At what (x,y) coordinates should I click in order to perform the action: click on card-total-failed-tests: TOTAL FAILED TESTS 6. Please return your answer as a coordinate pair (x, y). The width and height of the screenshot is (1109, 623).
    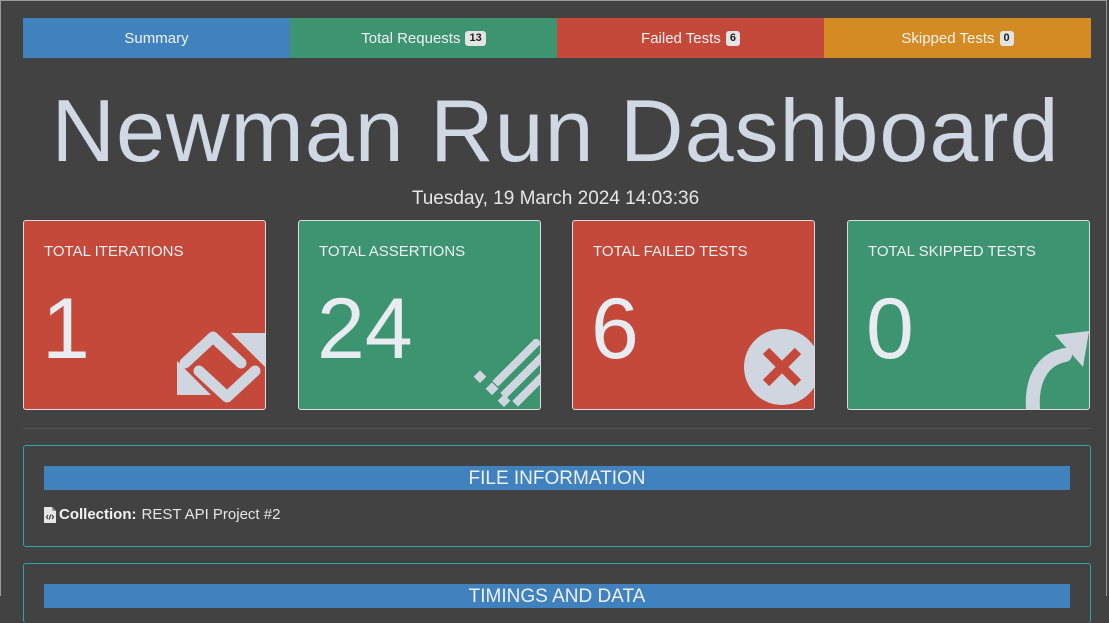
    Looking at the image, I should click on (693, 315).